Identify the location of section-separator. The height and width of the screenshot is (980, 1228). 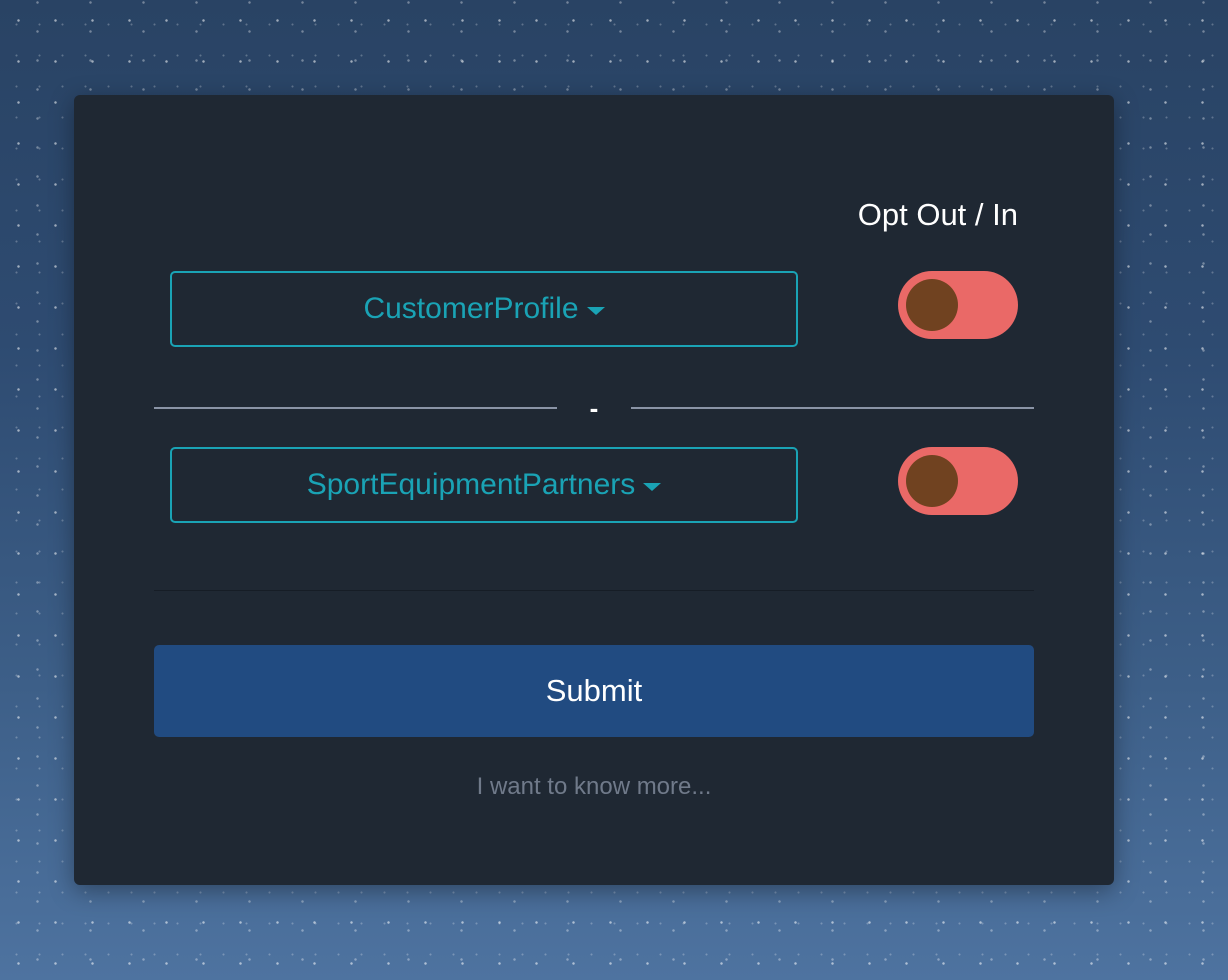
(594, 590).